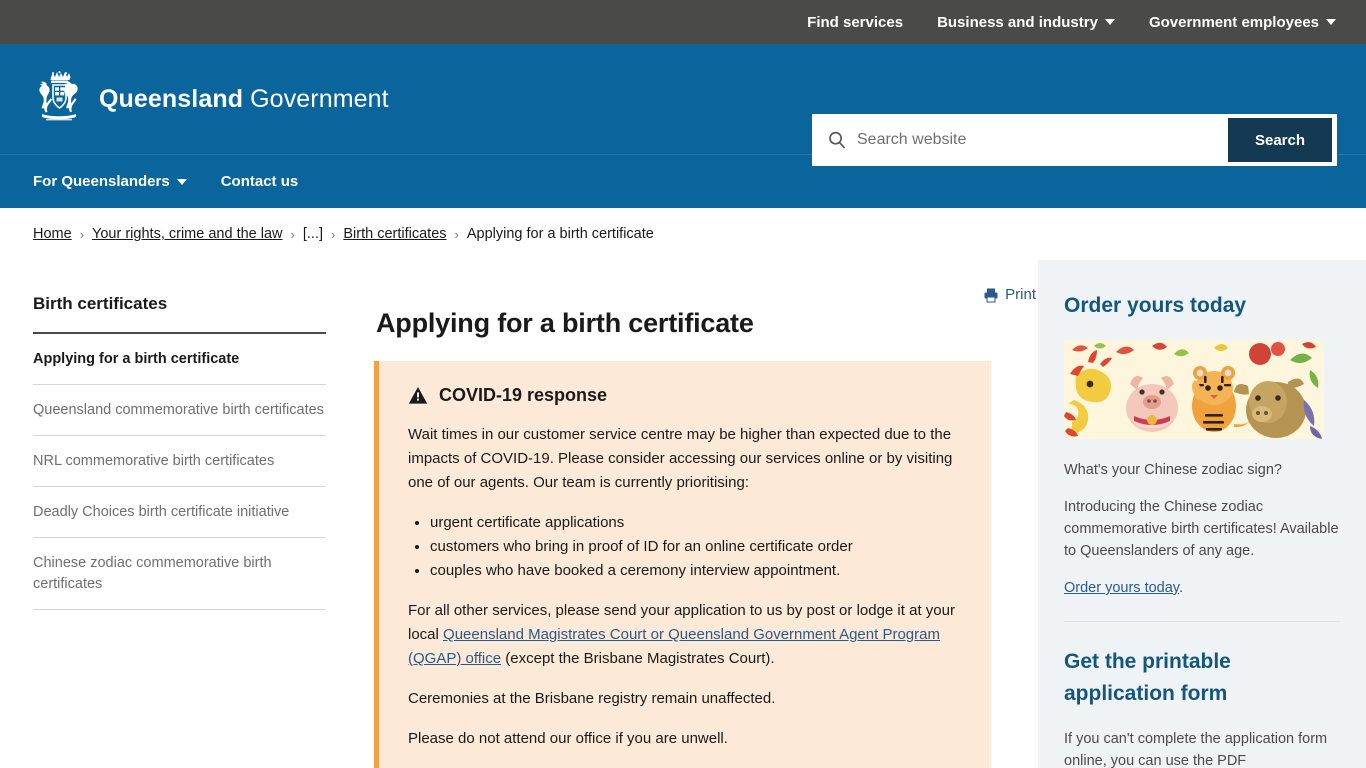  What do you see at coordinates (179, 359) in the screenshot?
I see `sidebar-item-applying-for-a-birth-certificate: Applying for a birth certificate` at bounding box center [179, 359].